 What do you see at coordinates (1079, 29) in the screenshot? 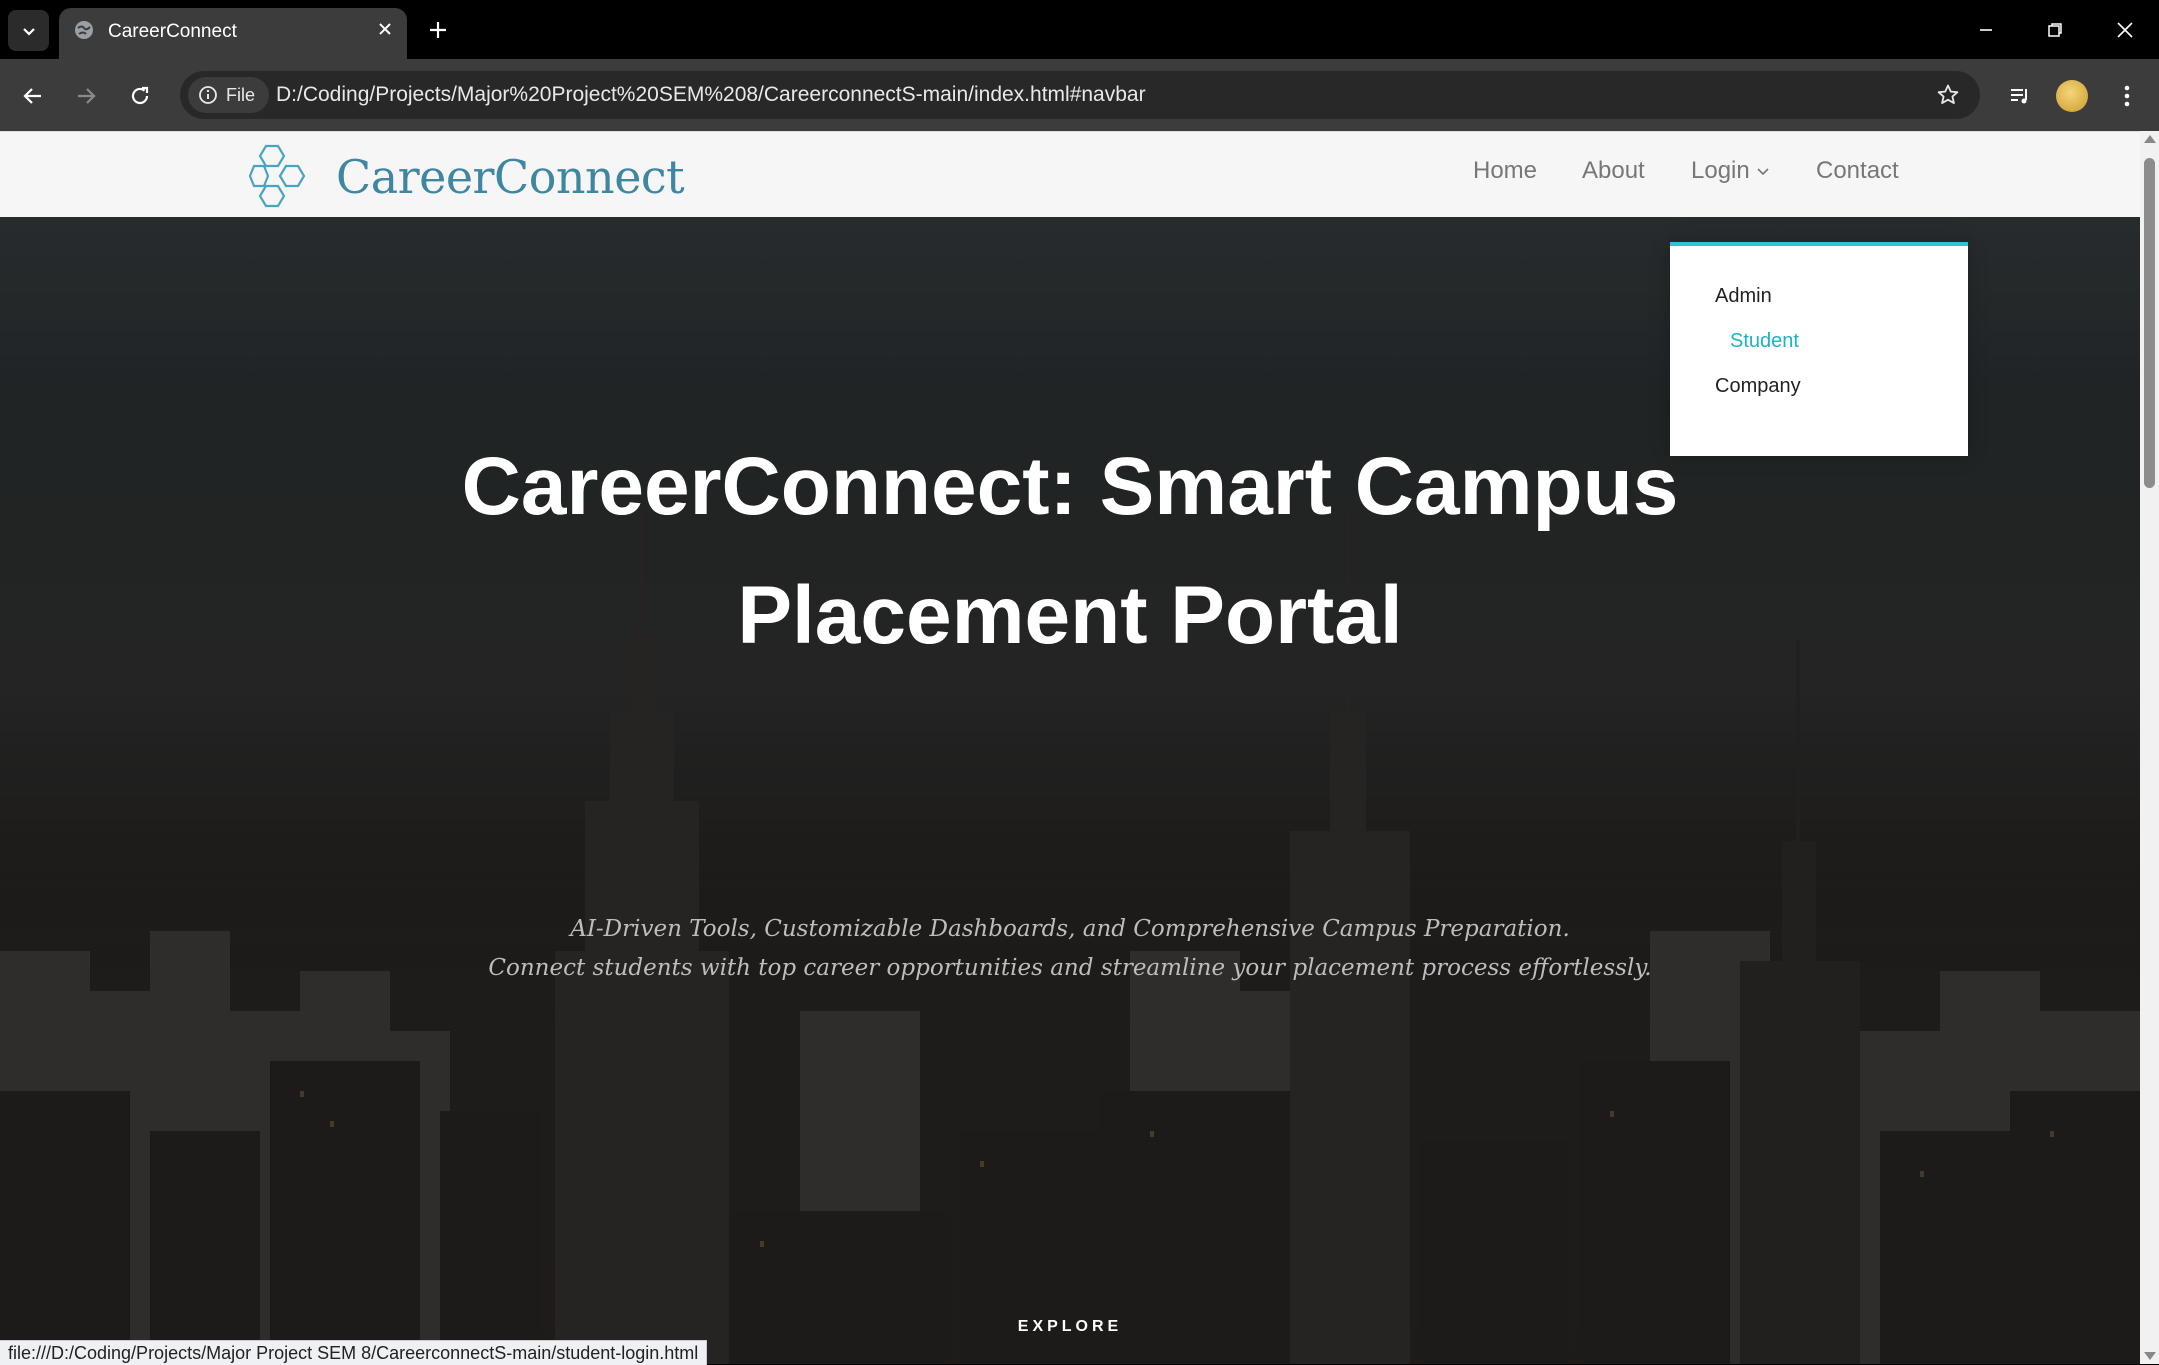
I see `browser-tab-bar: CareerConnect` at bounding box center [1079, 29].